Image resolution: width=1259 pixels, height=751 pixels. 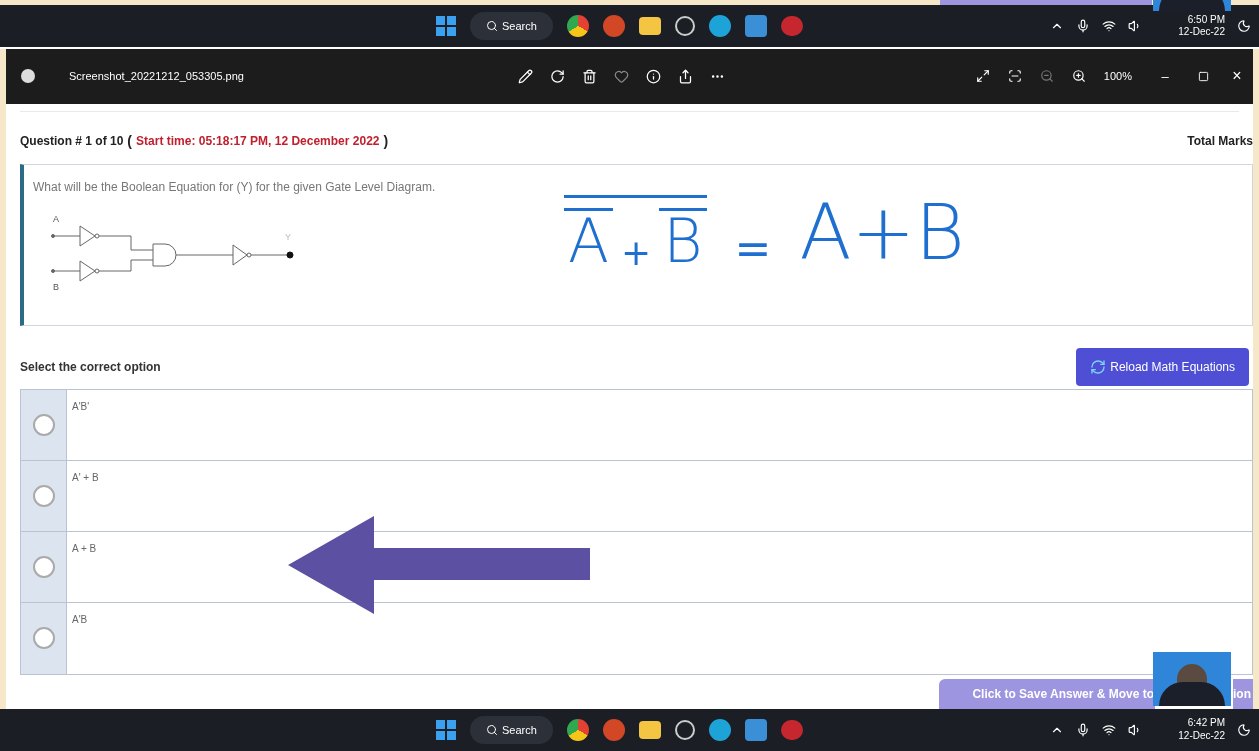 I want to click on zoom-in-icon, so click(x=1078, y=76).